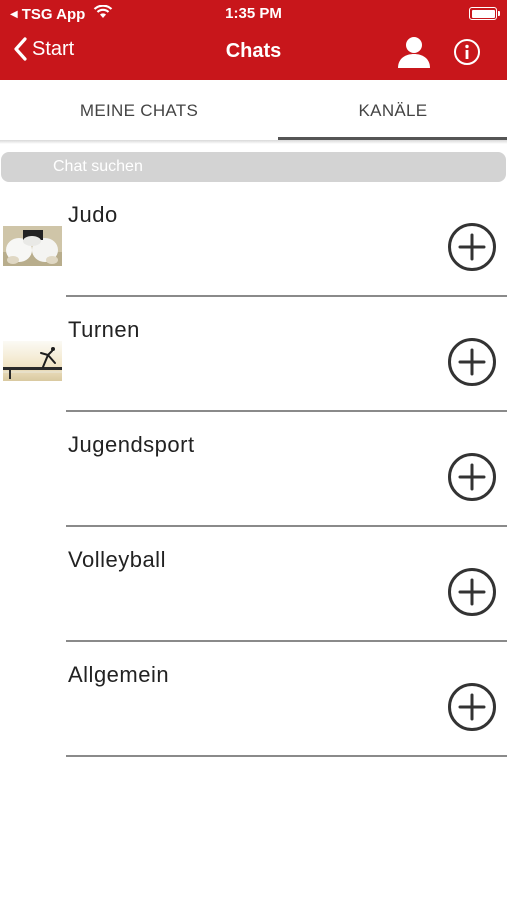 Image resolution: width=507 pixels, height=900 pixels. I want to click on channel-row-jugendsport: Jugendsport, so click(253, 469).